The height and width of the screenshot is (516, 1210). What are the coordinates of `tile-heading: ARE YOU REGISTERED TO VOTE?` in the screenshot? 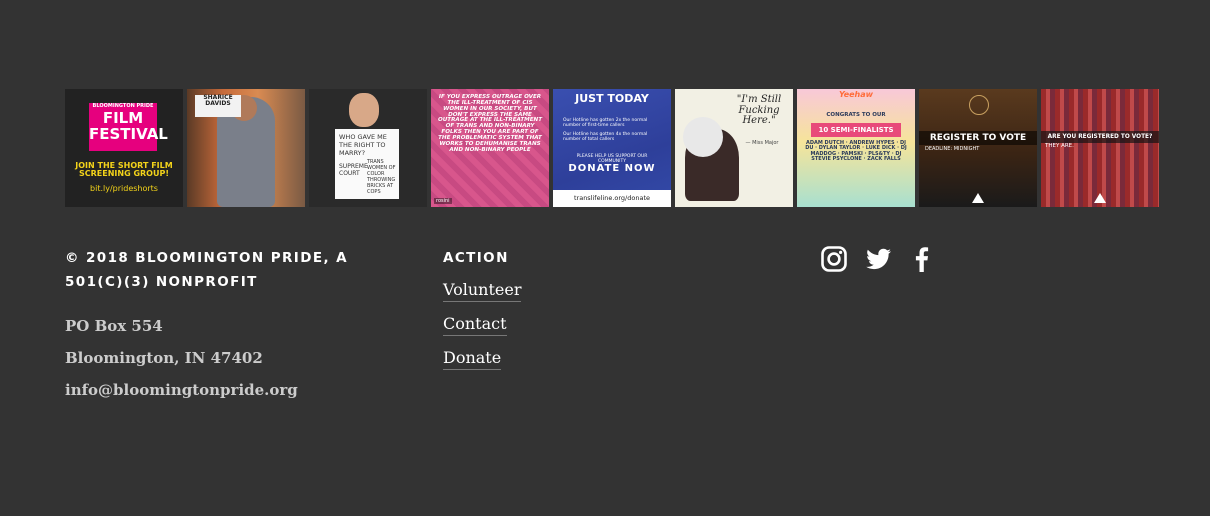 It's located at (1100, 137).